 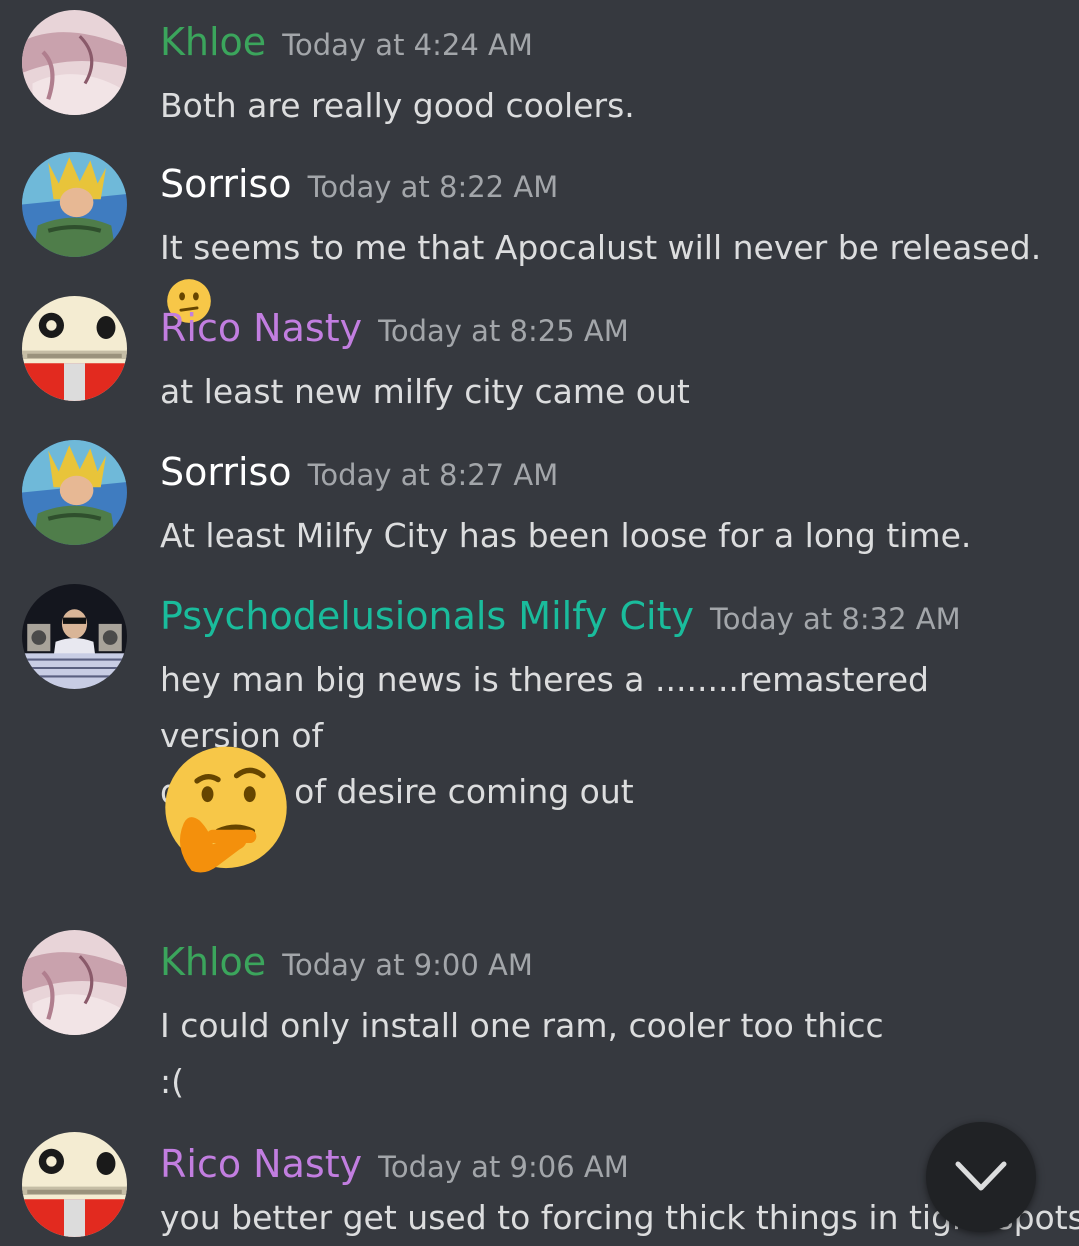 I want to click on timestamp: Today at 4:24 AM, so click(x=407, y=45).